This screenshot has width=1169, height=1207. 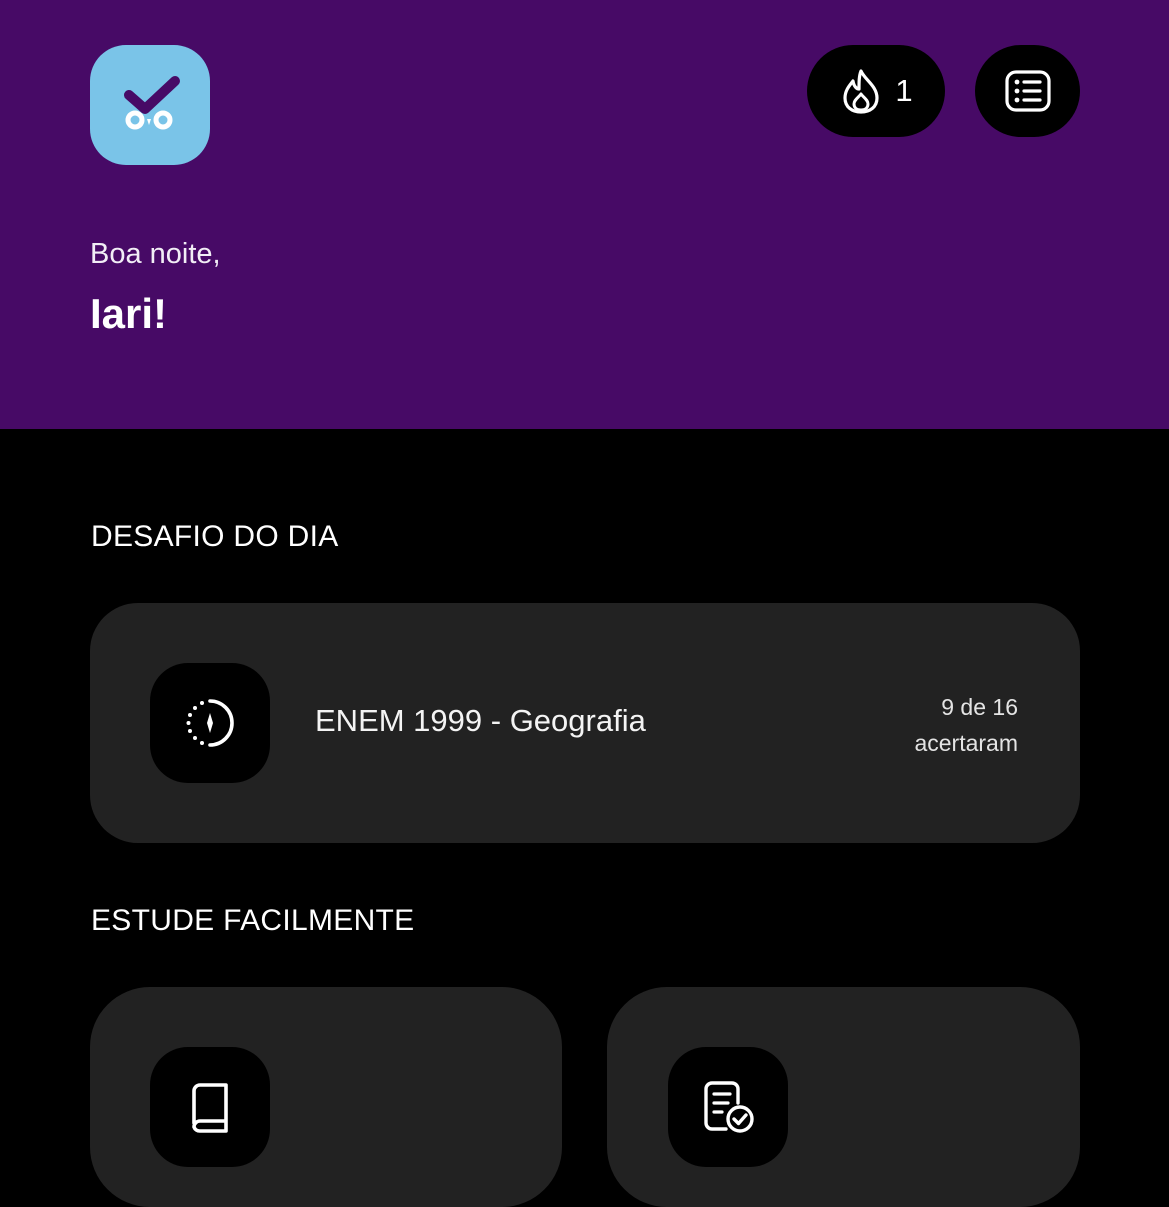 I want to click on study-easily-heading: ESTUDE FACILMENTE, so click(x=253, y=920).